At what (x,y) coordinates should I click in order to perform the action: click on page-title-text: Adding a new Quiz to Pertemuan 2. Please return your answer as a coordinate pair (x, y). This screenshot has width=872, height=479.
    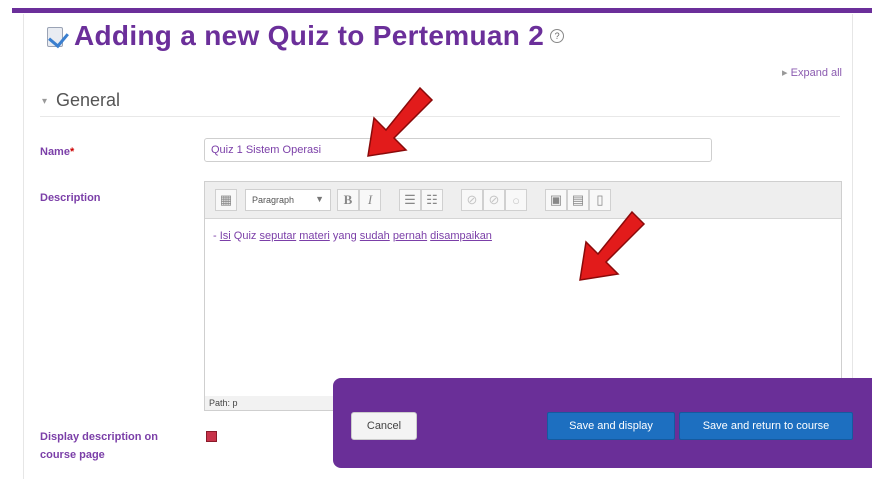
    Looking at the image, I should click on (309, 35).